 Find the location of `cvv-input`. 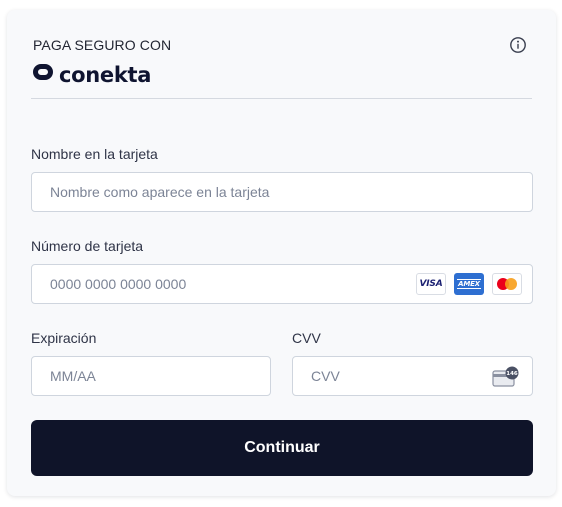

cvv-input is located at coordinates (396, 376).